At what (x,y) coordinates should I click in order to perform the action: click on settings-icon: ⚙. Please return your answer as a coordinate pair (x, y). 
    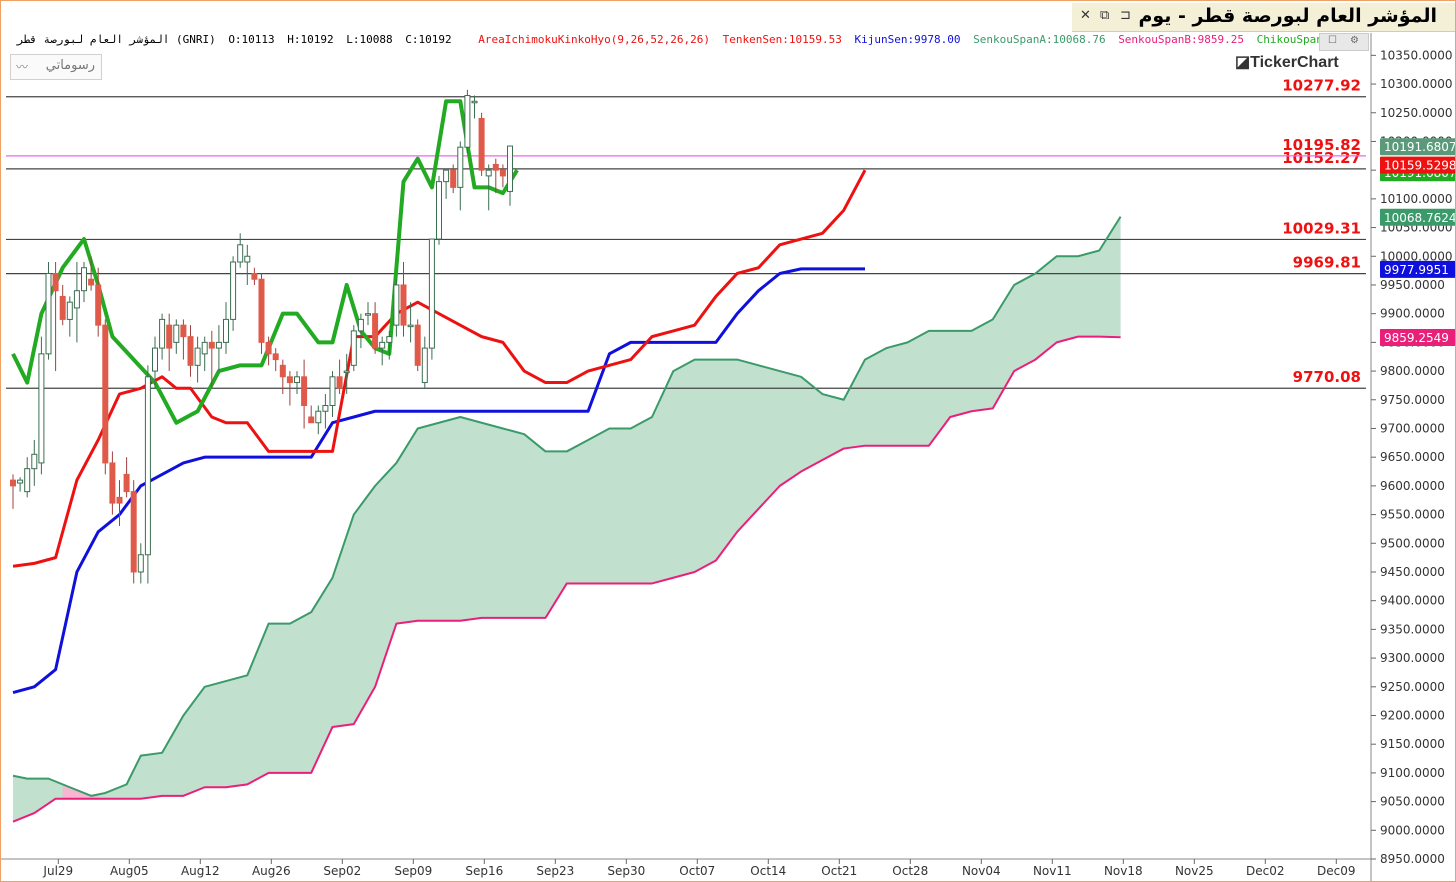
    Looking at the image, I should click on (1354, 40).